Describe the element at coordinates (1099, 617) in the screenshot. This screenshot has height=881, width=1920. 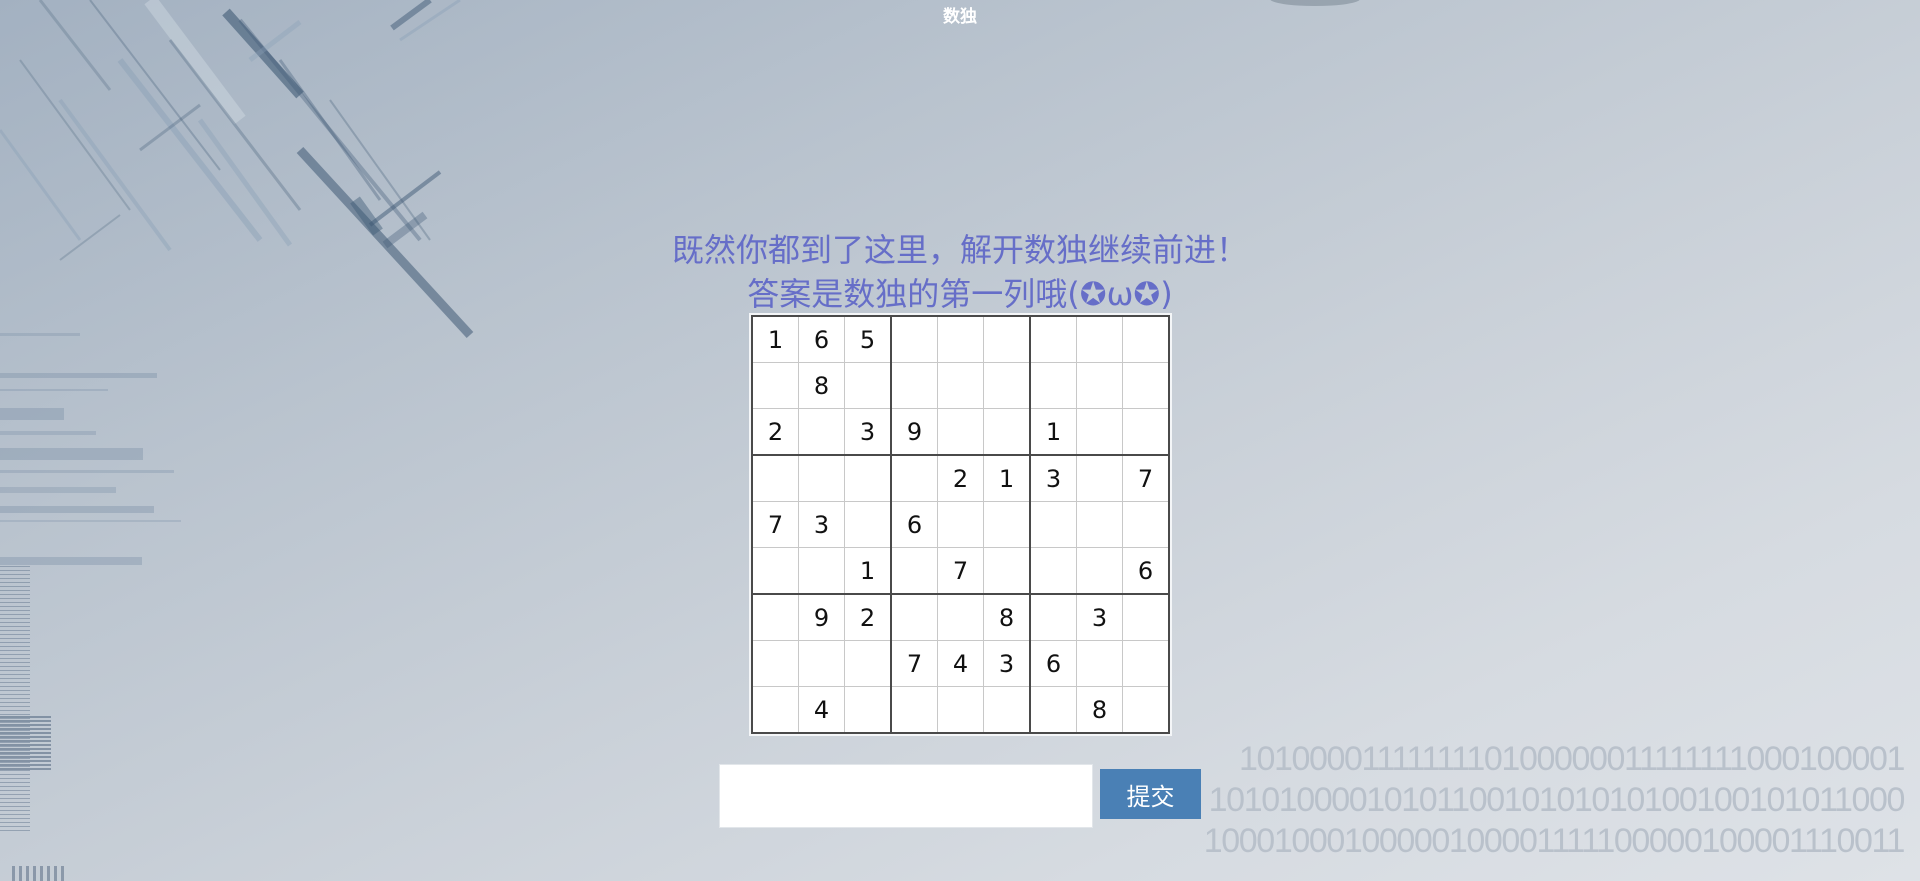
I see `sudoku-given-digit: 3` at that location.